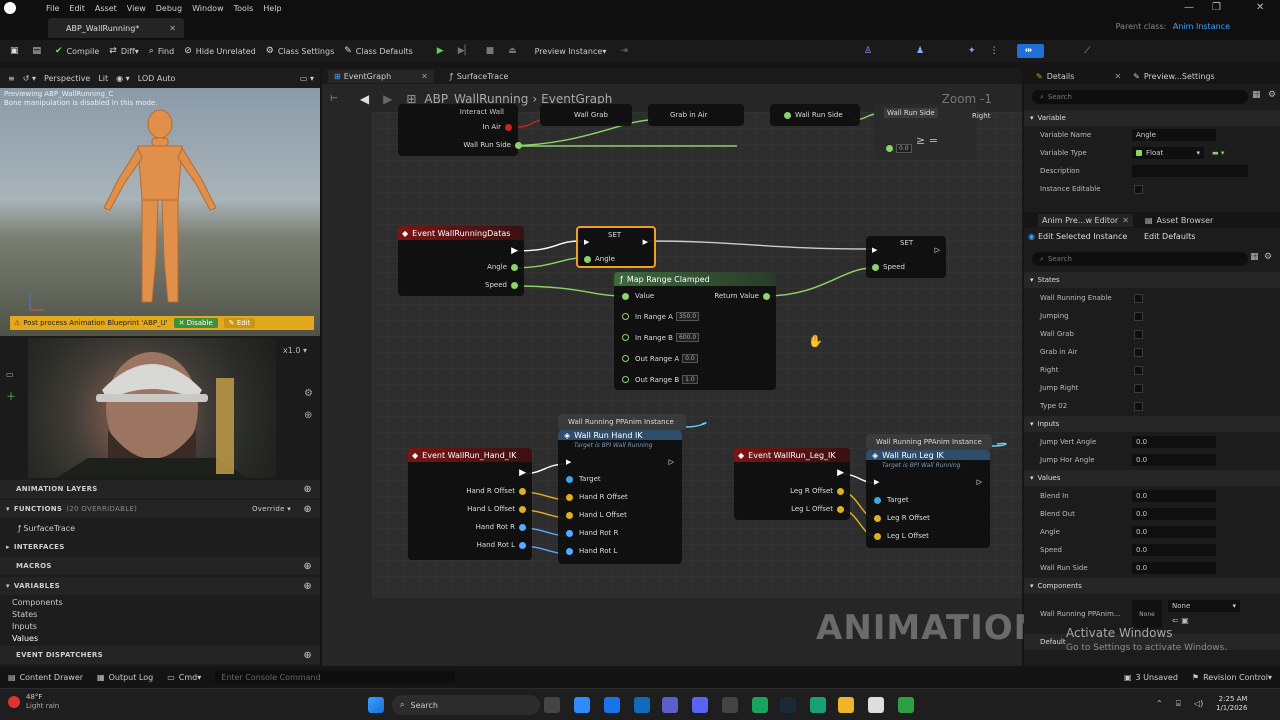 This screenshot has width=1280, height=720. Describe the element at coordinates (1159, 703) in the screenshot. I see `tray-chevron-icon: ⌃` at that location.